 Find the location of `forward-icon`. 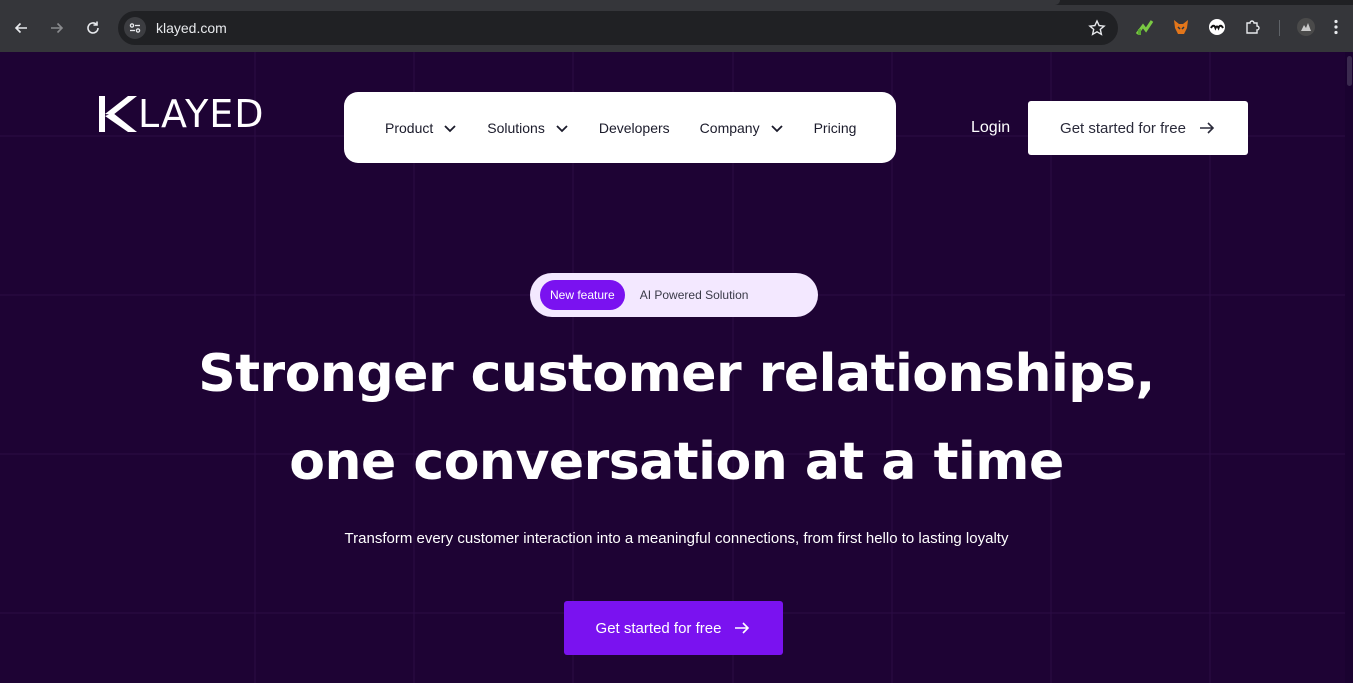

forward-icon is located at coordinates (57, 28).